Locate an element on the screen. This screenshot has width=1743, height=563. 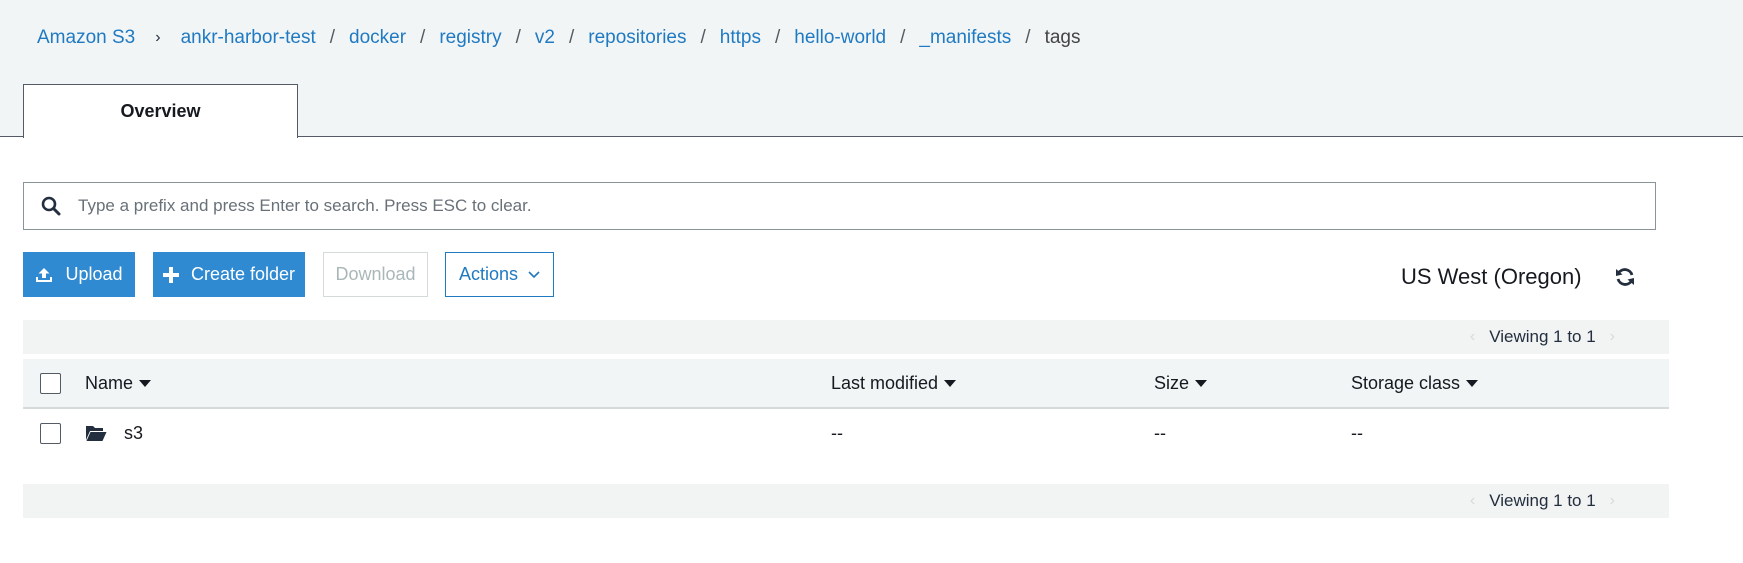
table-header: Name Last modified Size Storage class is located at coordinates (846, 384).